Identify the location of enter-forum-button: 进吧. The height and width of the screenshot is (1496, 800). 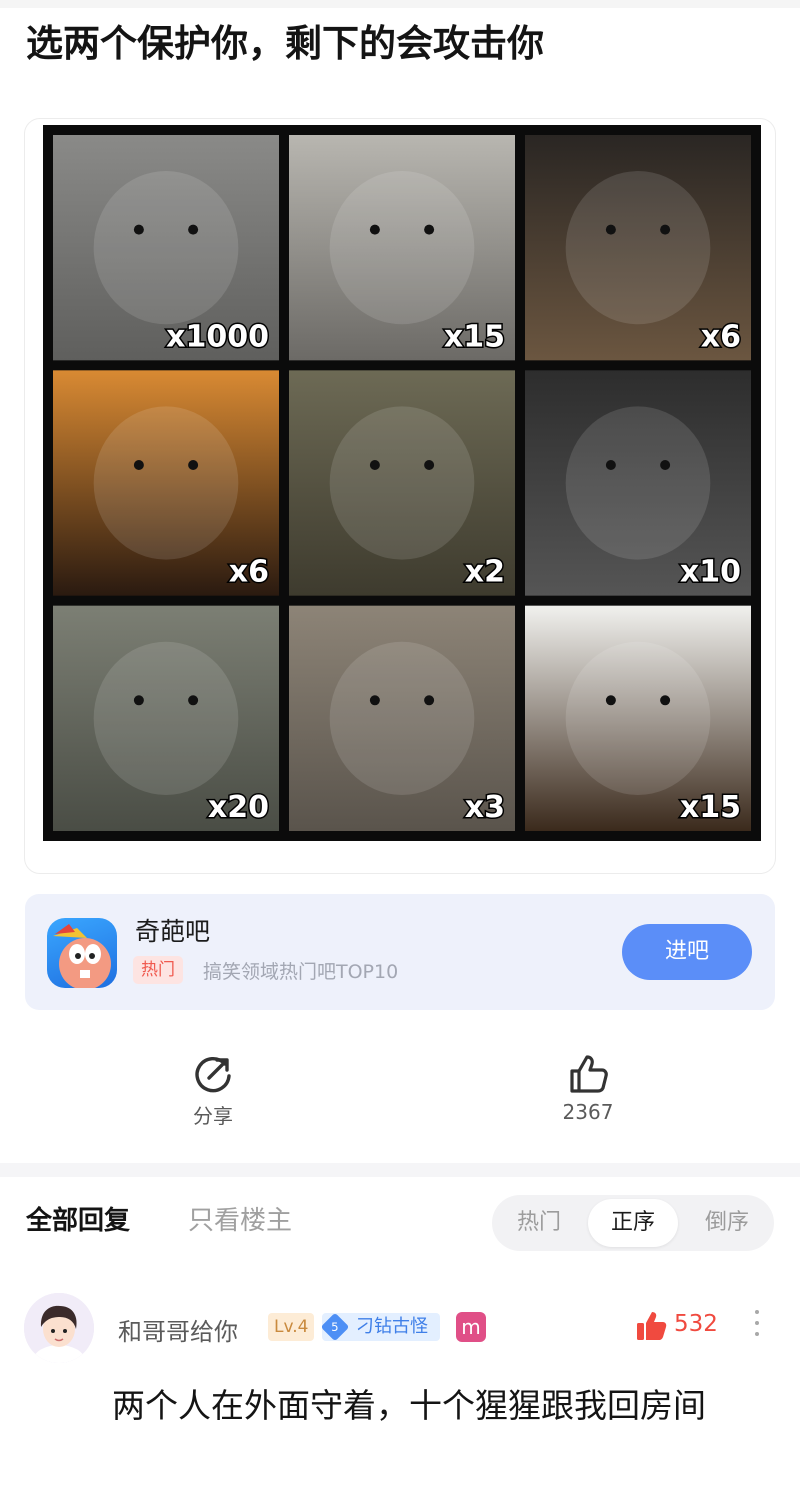
(687, 952).